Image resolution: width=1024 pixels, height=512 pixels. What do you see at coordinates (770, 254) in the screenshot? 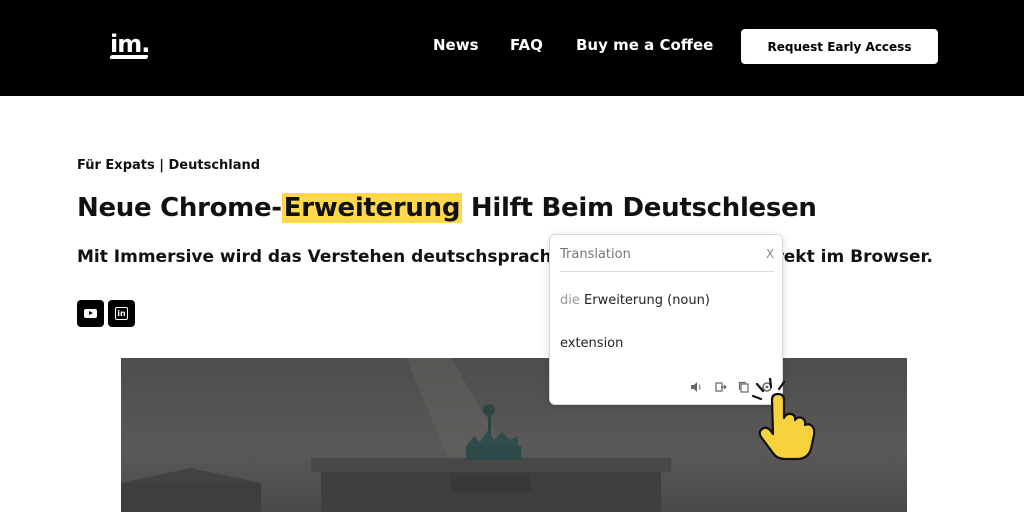
I see `popup-close-button: X` at bounding box center [770, 254].